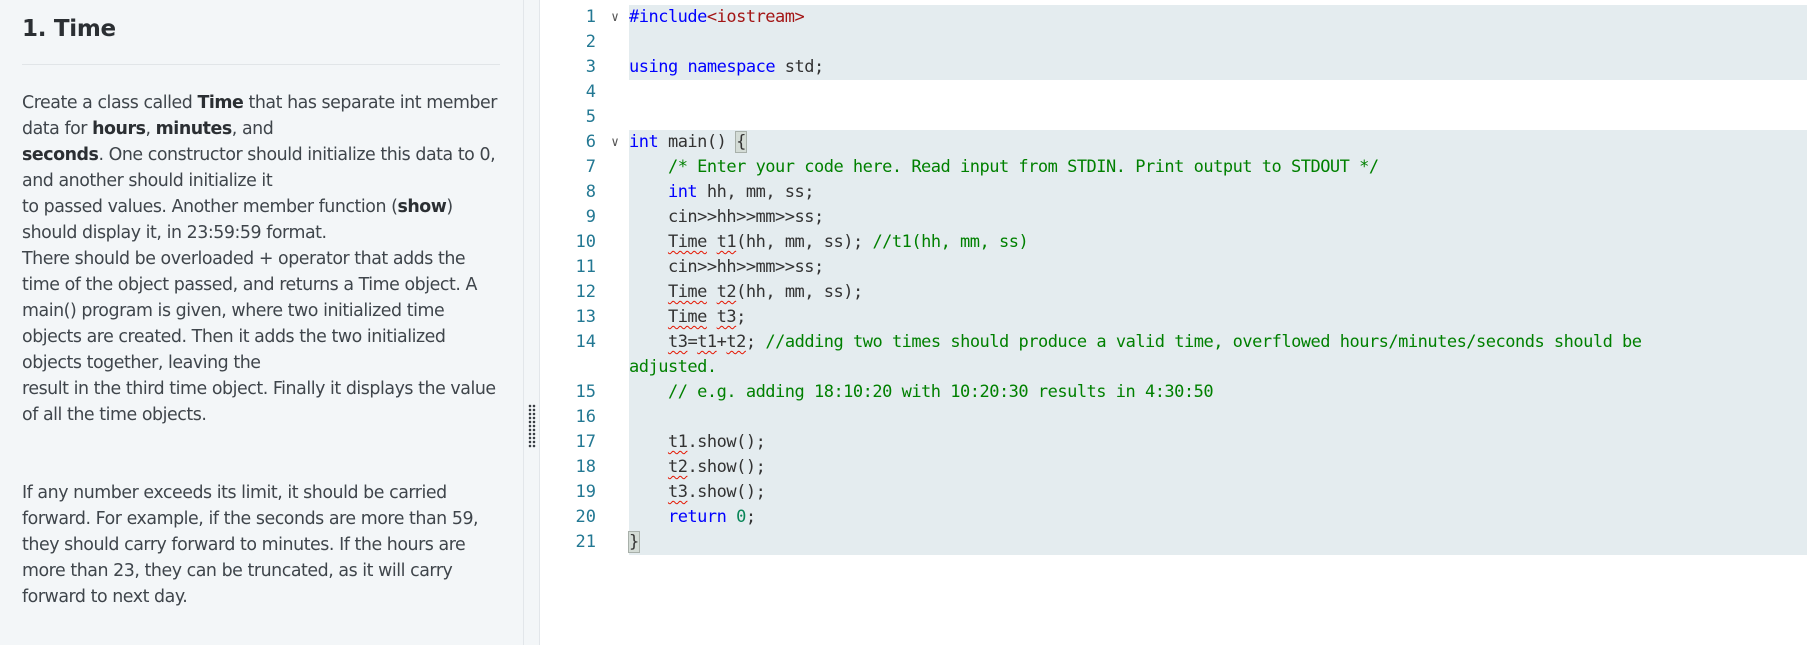 This screenshot has width=1807, height=645. I want to click on code-text: #include<iostream>, so click(717, 17).